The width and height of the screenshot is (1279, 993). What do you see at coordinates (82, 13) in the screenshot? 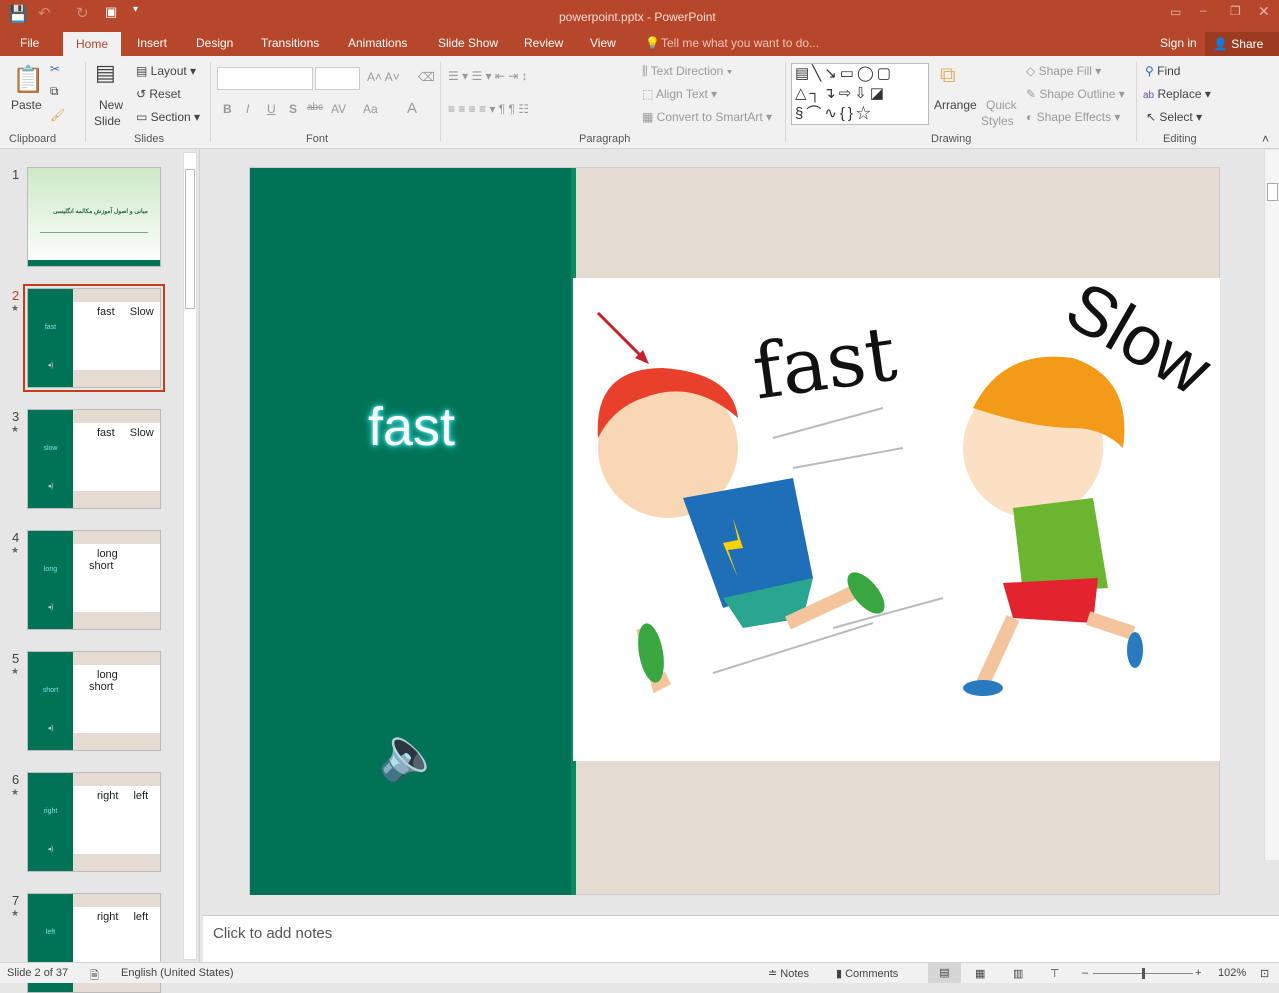
I see `redo-icon: ↻` at bounding box center [82, 13].